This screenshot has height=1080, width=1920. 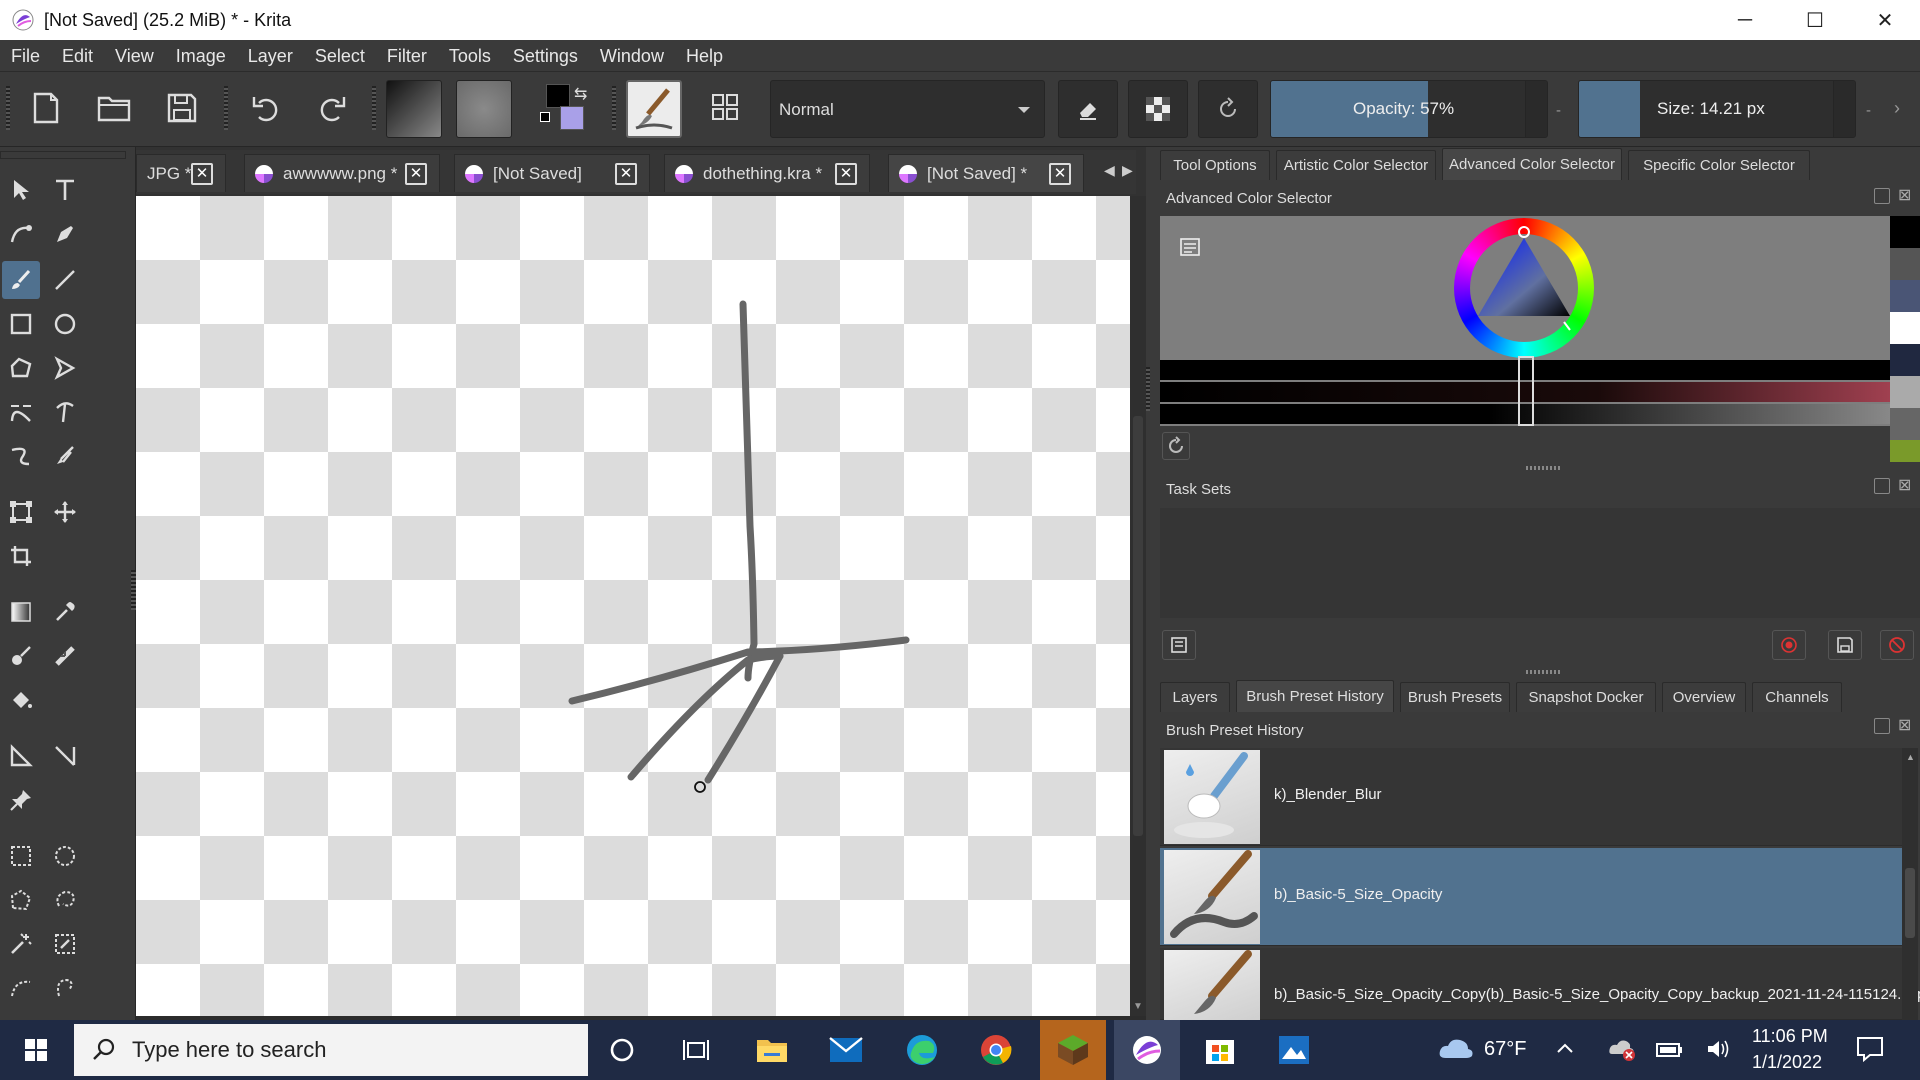 What do you see at coordinates (1190, 247) in the screenshot?
I see `selector-settings-icon` at bounding box center [1190, 247].